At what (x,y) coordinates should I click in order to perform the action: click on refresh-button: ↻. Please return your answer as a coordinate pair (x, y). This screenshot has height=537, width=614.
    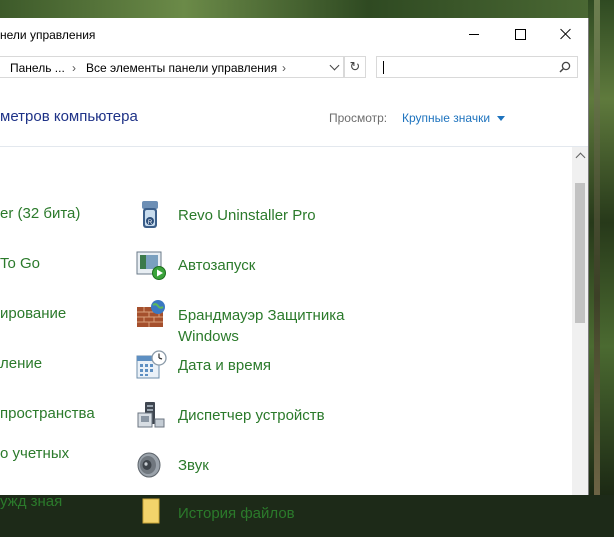
    Looking at the image, I should click on (355, 67).